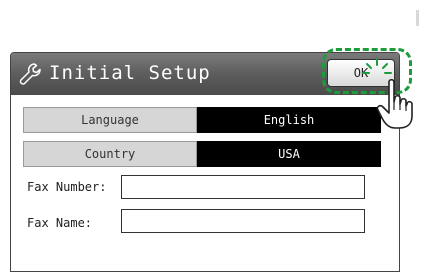 The width and height of the screenshot is (423, 272). What do you see at coordinates (110, 120) in the screenshot?
I see `language-label: Language` at bounding box center [110, 120].